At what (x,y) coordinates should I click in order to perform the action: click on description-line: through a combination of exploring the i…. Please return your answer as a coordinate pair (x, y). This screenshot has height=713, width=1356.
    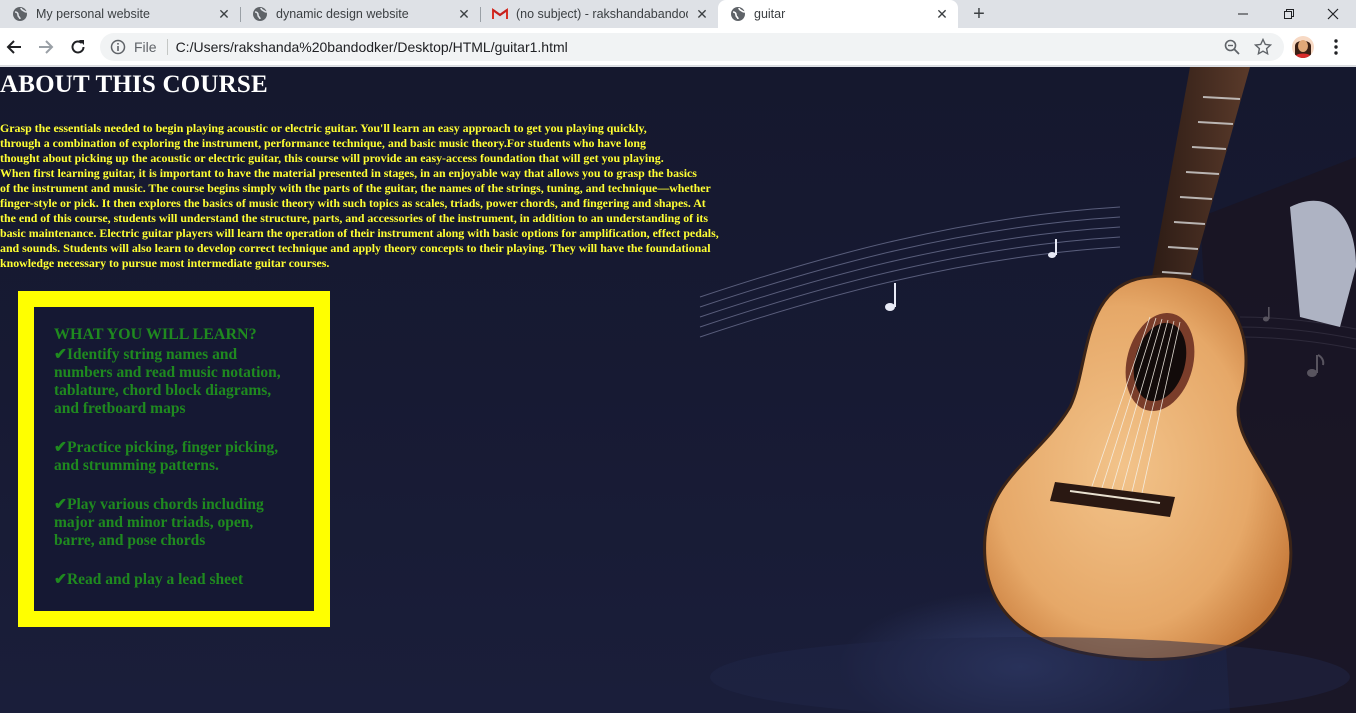
    Looking at the image, I should click on (323, 143).